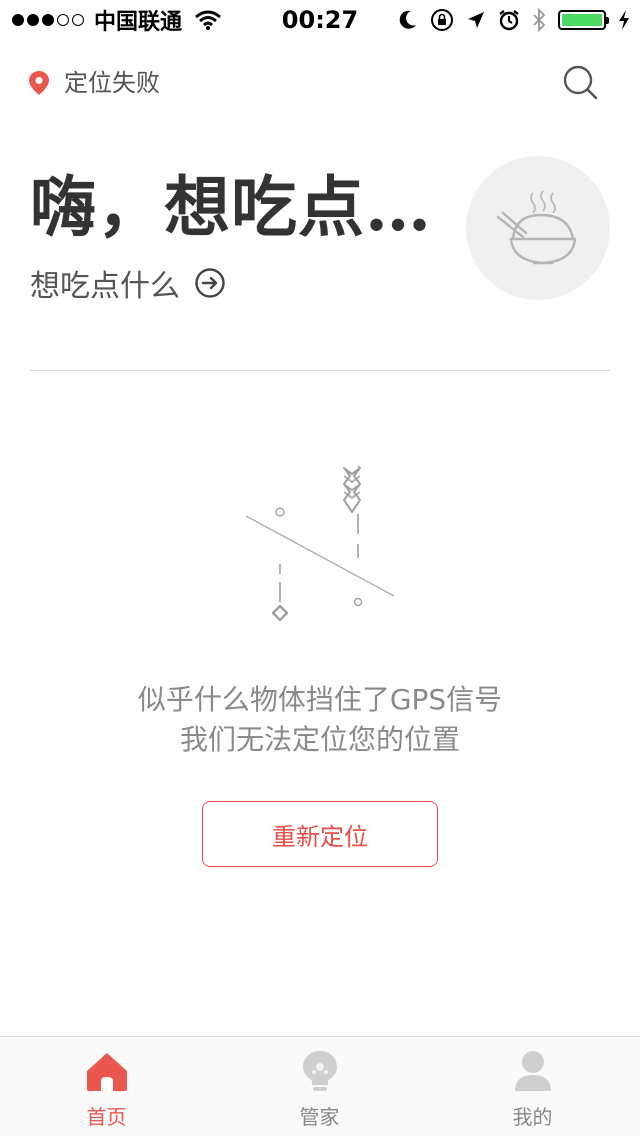 Image resolution: width=640 pixels, height=1136 pixels. What do you see at coordinates (532, 1071) in the screenshot?
I see `user-icon` at bounding box center [532, 1071].